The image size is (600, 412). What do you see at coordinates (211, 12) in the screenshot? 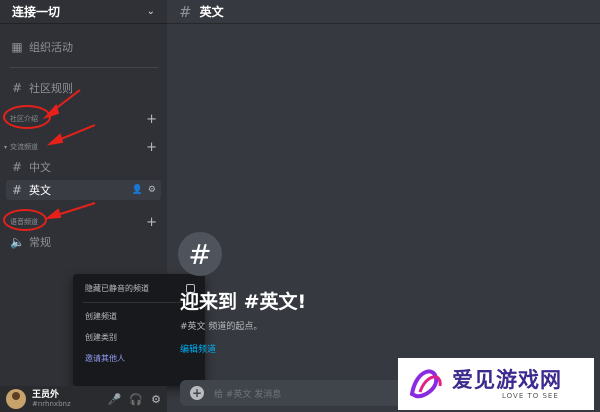
I see `channel-title: 英文` at bounding box center [211, 12].